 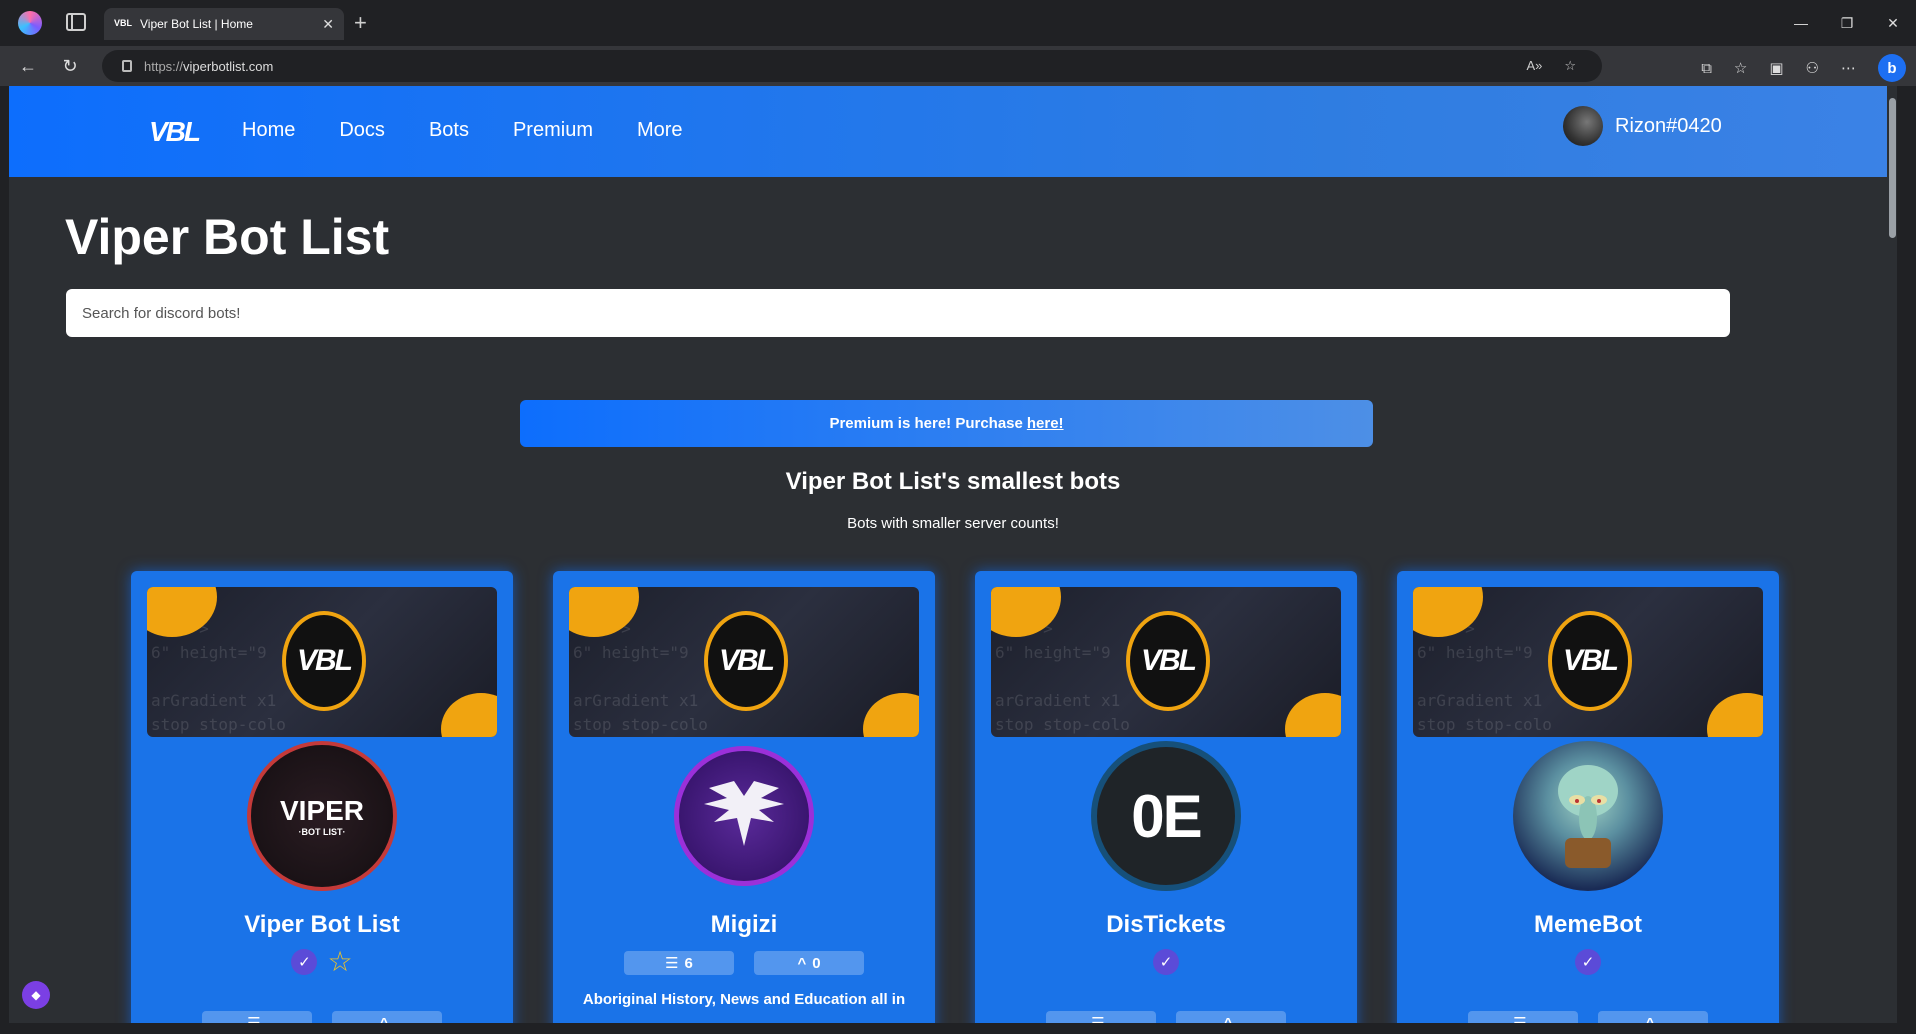 What do you see at coordinates (268, 130) in the screenshot?
I see `nav-home: Home` at bounding box center [268, 130].